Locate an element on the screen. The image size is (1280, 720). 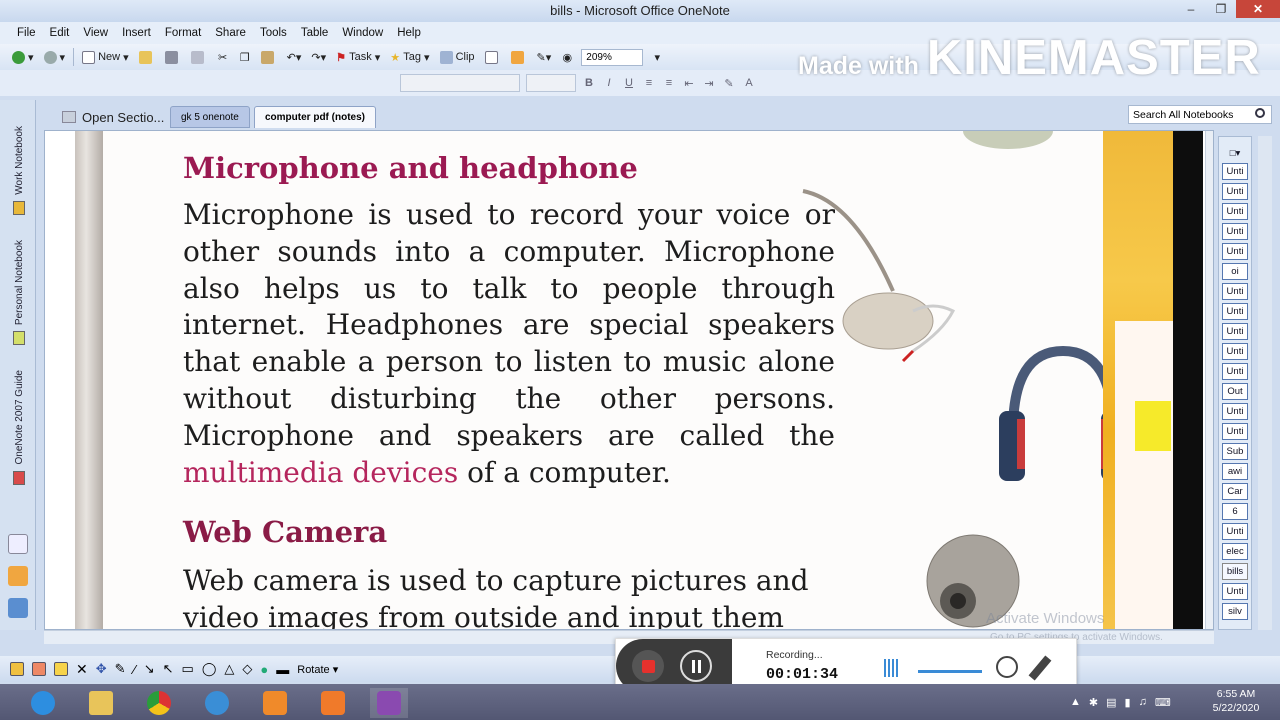
search-icon is located at coordinates (1260, 113).